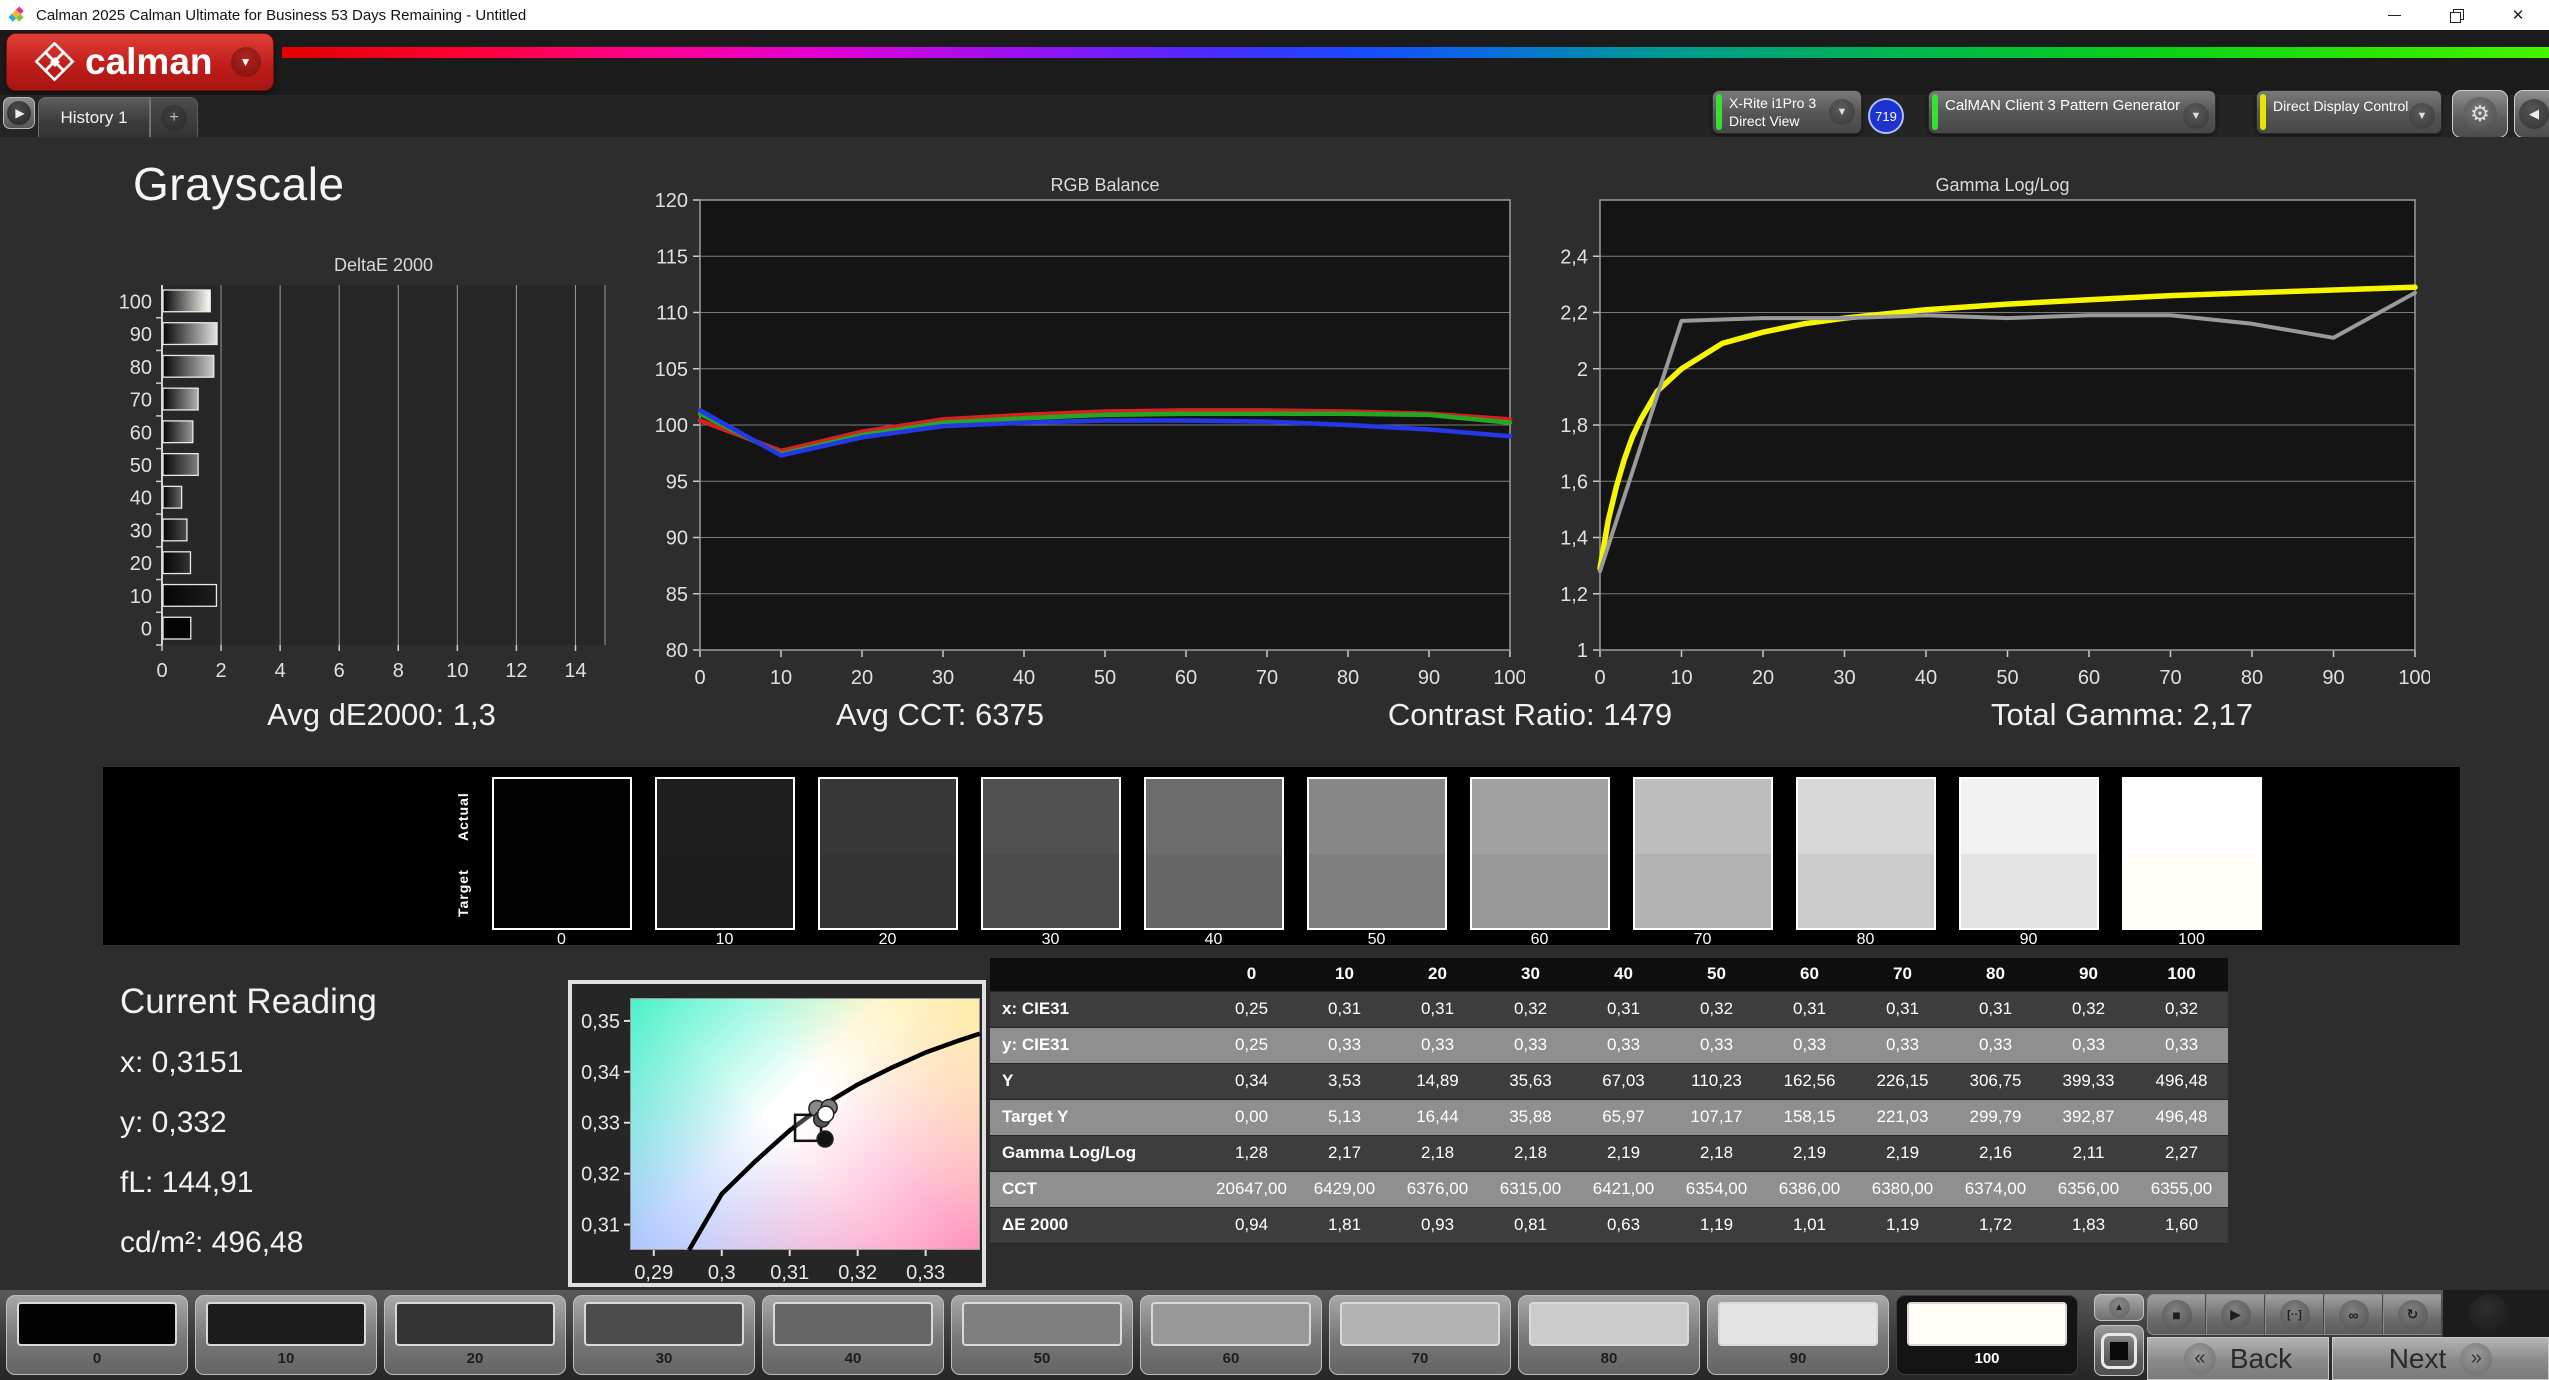 Image resolution: width=2549 pixels, height=1380 pixels. What do you see at coordinates (1987, 1335) in the screenshot?
I see `pattern-level-button-100: 100` at bounding box center [1987, 1335].